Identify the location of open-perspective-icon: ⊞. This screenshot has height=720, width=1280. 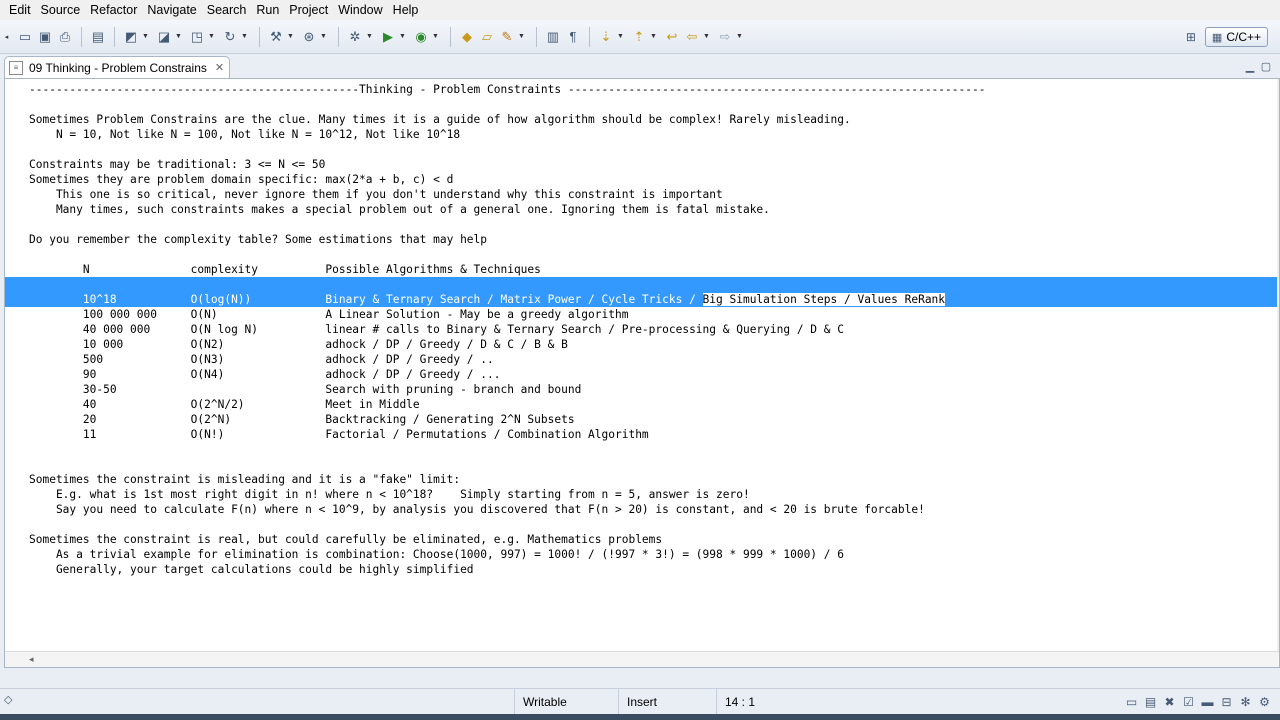
(1191, 37).